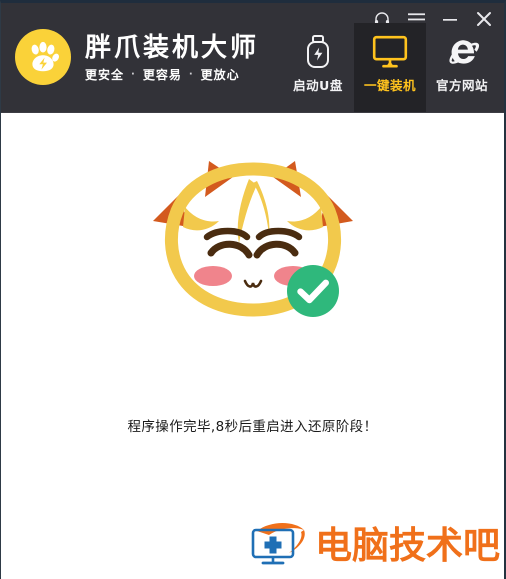 Image resolution: width=506 pixels, height=579 pixels. I want to click on brand-subtitle: 更安全 · 更容易 · 更放心, so click(172, 75).